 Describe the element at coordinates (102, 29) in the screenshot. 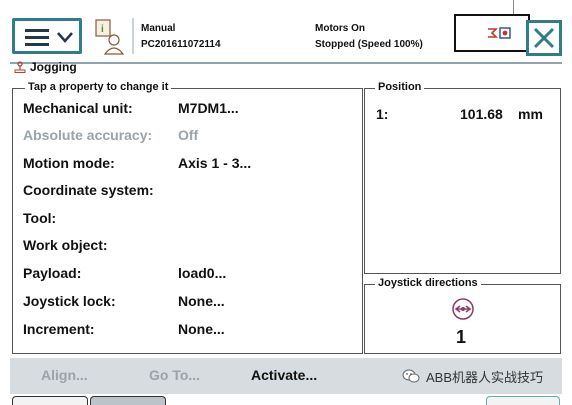

I see `svg-text: i` at that location.